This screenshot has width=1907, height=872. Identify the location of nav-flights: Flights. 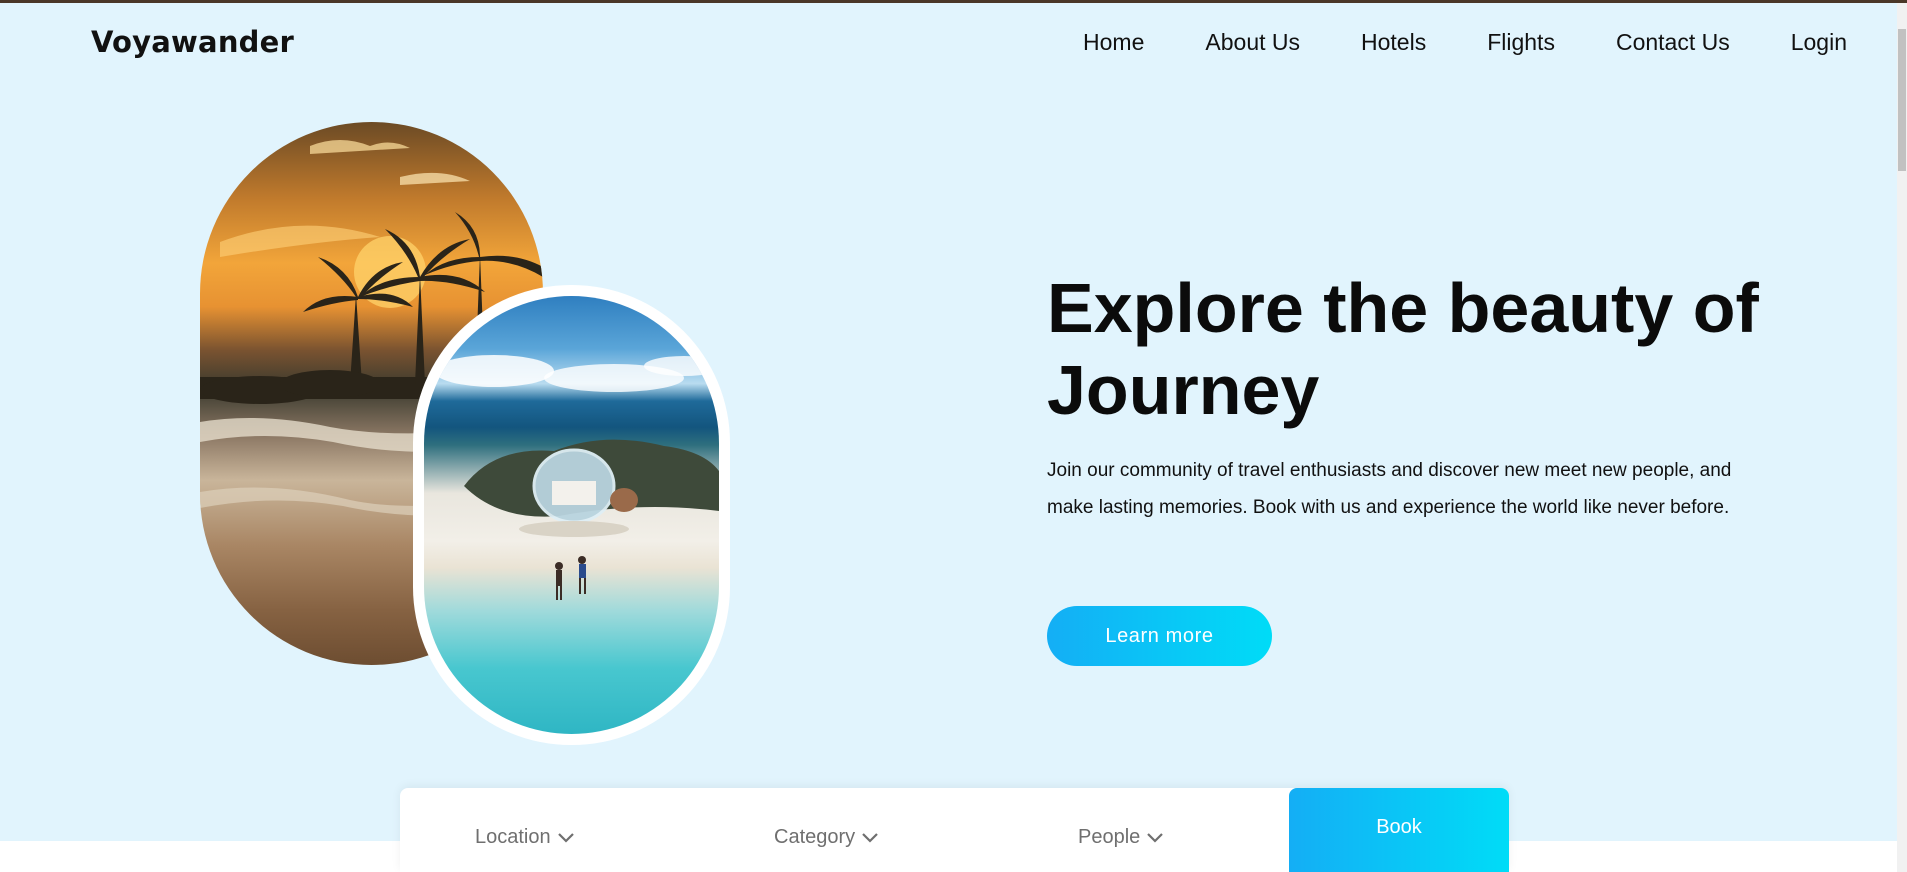
(1521, 42).